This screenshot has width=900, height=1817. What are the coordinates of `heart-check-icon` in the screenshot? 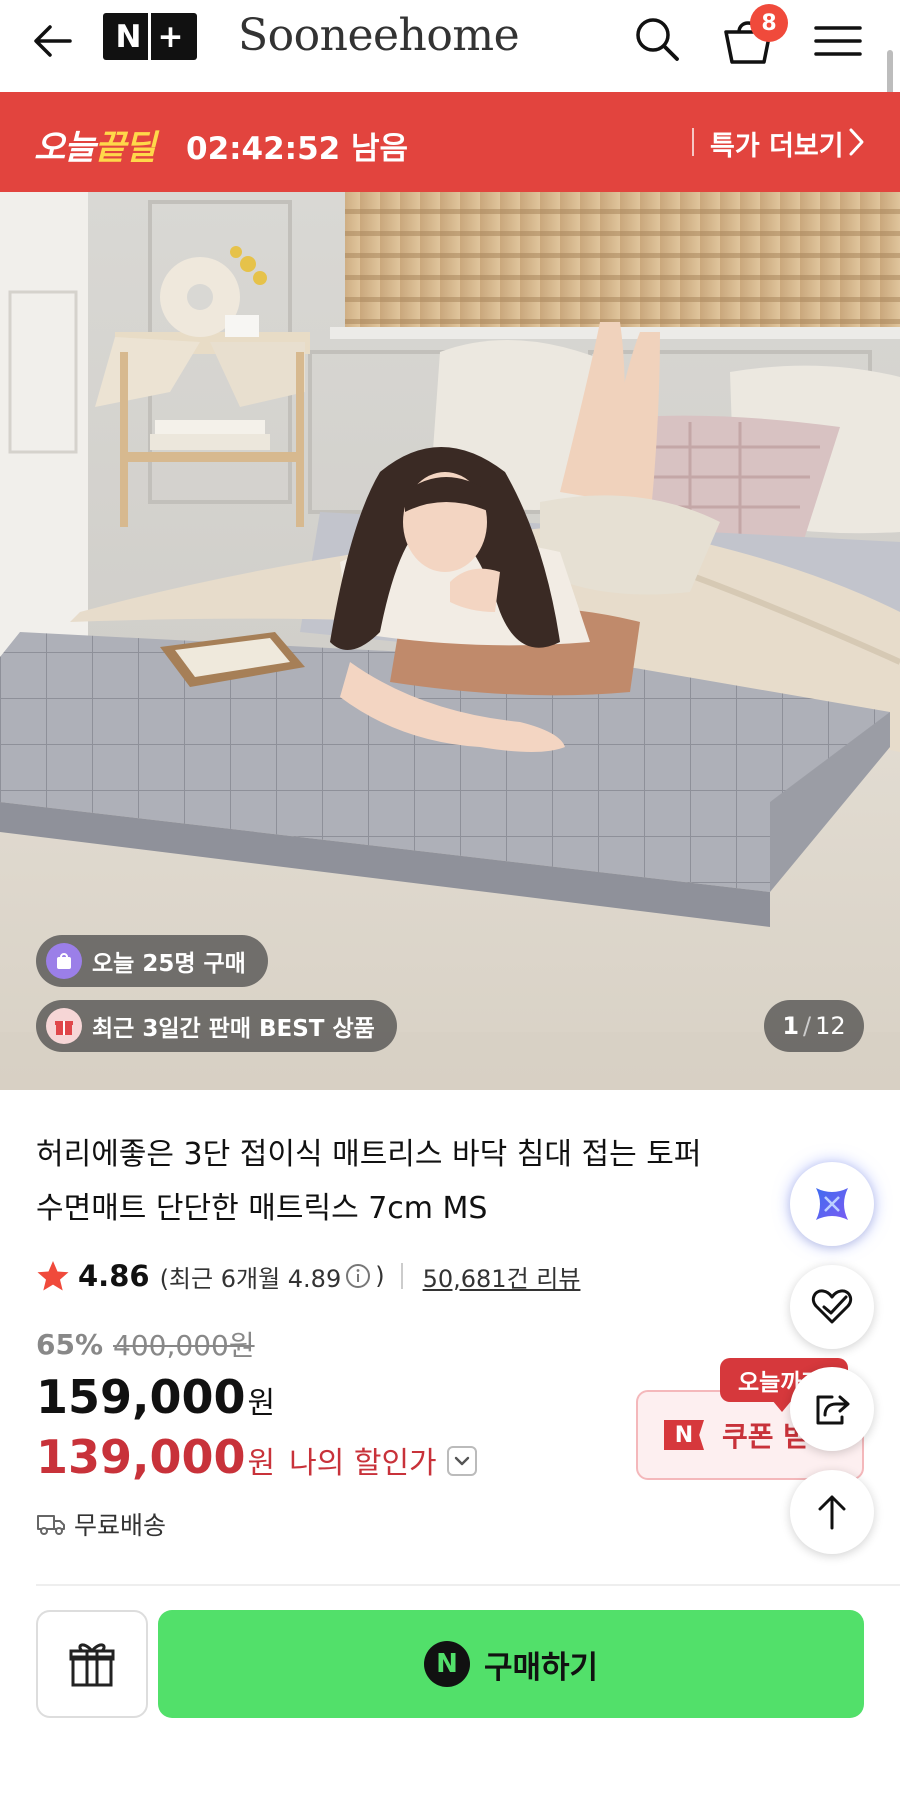 It's located at (832, 1306).